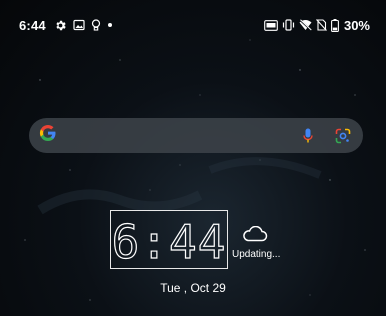 This screenshot has height=316, width=386. Describe the element at coordinates (335, 25) in the screenshot. I see `battery-icon` at that location.